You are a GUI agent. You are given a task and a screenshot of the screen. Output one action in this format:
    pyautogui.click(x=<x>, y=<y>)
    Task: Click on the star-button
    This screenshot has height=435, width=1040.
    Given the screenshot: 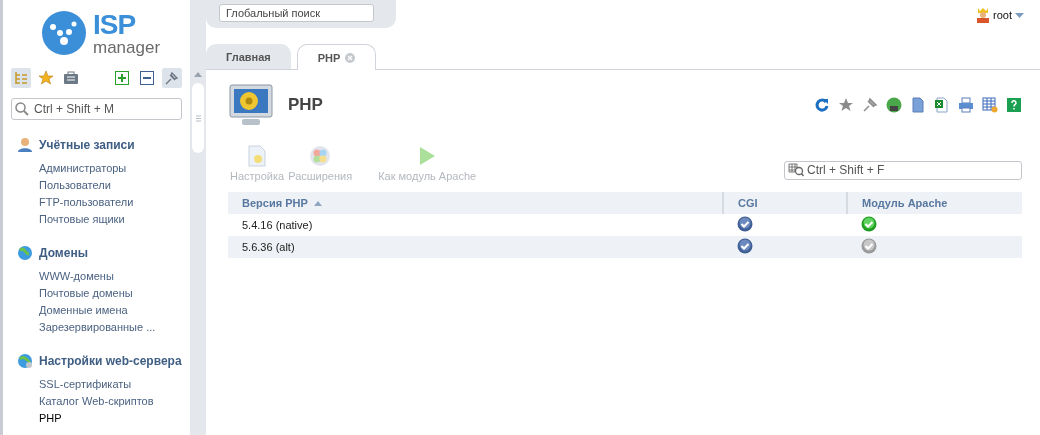 What is the action you would take?
    pyautogui.click(x=46, y=78)
    